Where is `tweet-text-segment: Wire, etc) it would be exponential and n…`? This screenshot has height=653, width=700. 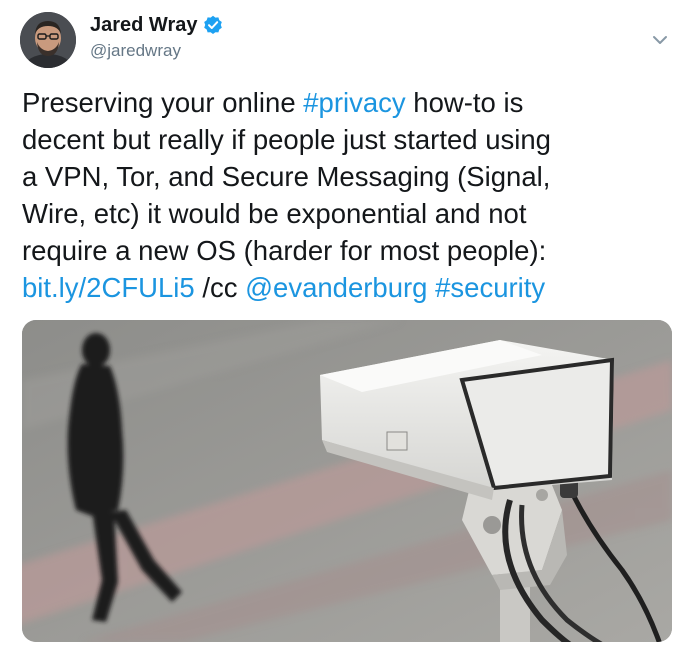
tweet-text-segment: Wire, etc) it would be exponential and n… is located at coordinates (274, 213).